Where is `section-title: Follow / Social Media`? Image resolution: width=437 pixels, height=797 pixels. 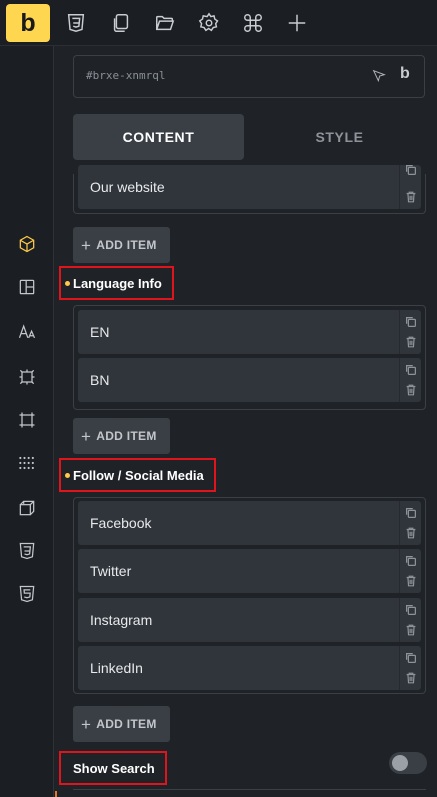 section-title: Follow / Social Media is located at coordinates (138, 475).